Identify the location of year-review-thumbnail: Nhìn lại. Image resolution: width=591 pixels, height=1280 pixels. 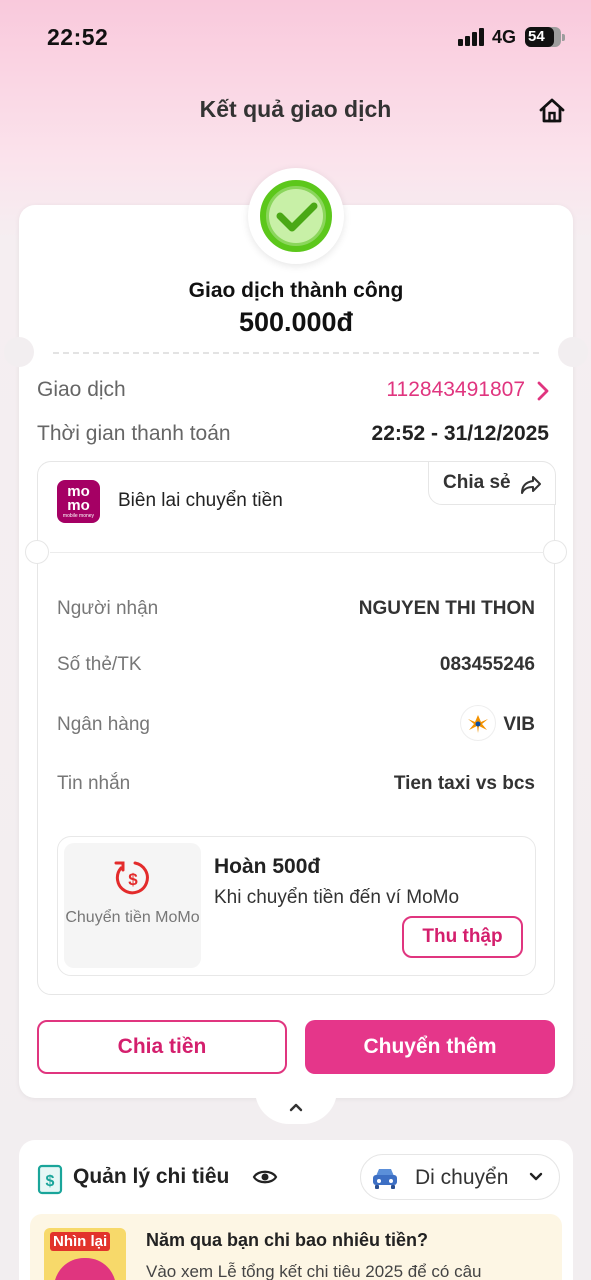
(85, 1254).